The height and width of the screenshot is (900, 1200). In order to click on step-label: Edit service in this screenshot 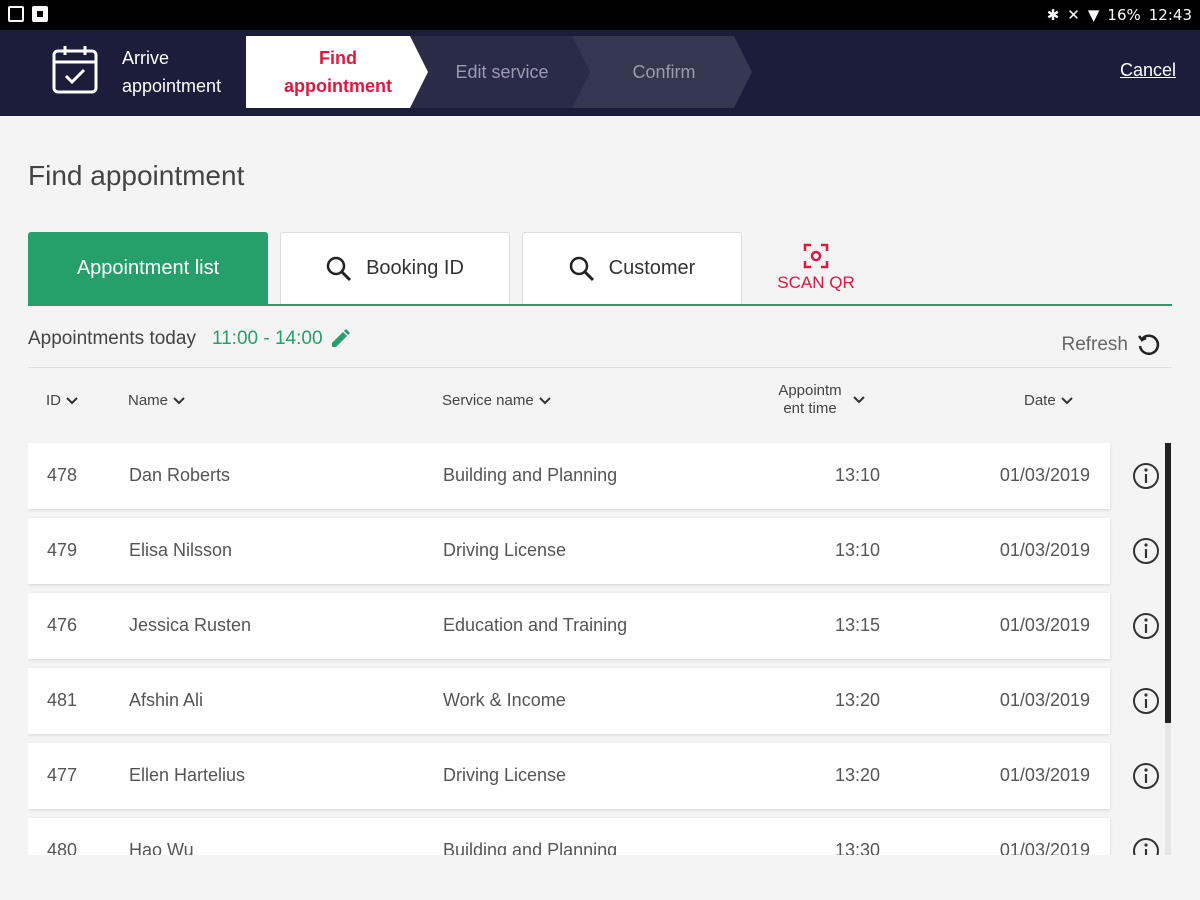, I will do `click(502, 72)`.